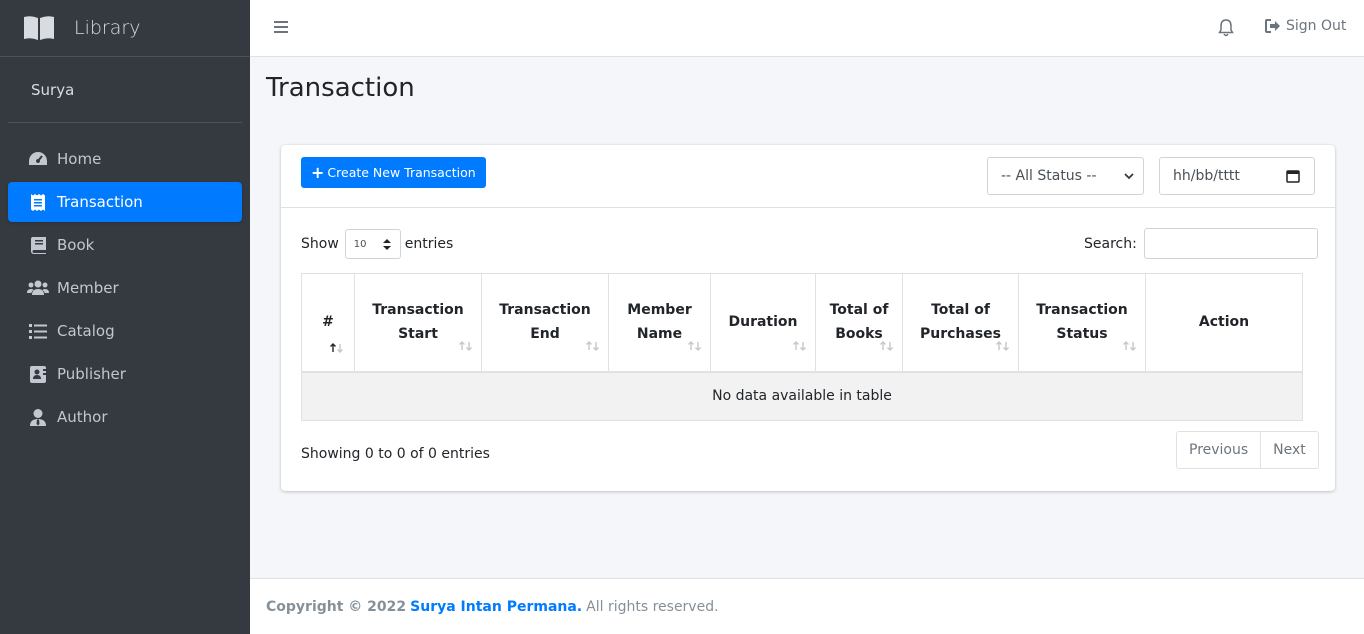 Image resolution: width=1364 pixels, height=634 pixels. I want to click on column-header-total-purchases: Total of Purchases, so click(960, 323).